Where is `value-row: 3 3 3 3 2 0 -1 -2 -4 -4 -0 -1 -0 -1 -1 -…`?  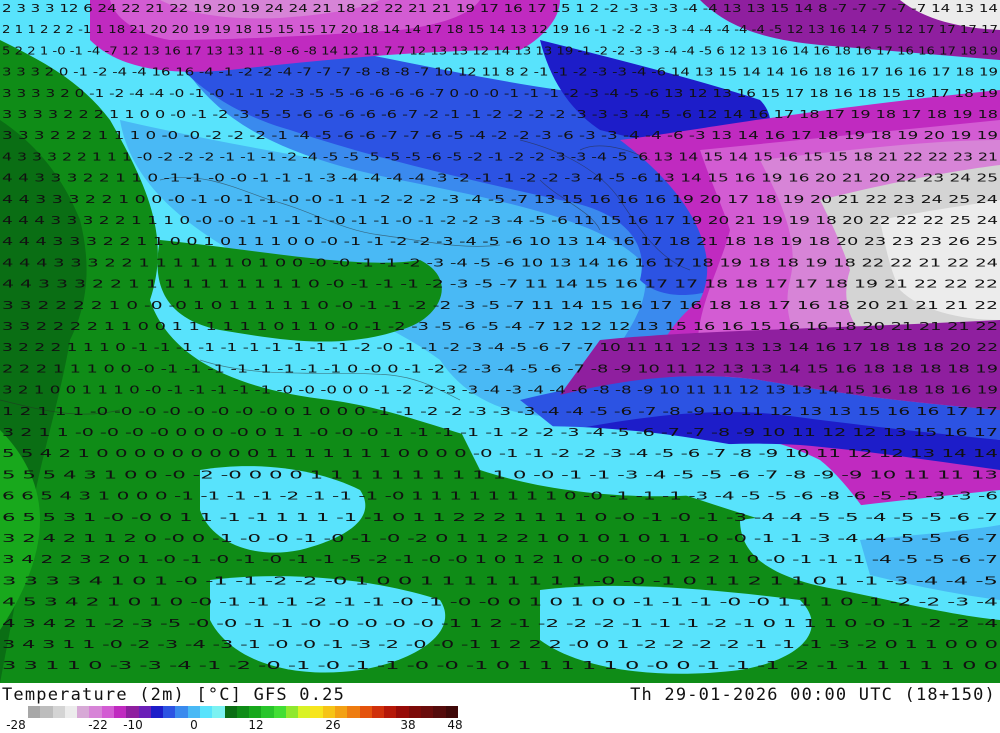
value-row: 3 3 3 3 2 0 -1 -2 -4 -4 -0 -1 -0 -1 -1 -… is located at coordinates (500, 93).